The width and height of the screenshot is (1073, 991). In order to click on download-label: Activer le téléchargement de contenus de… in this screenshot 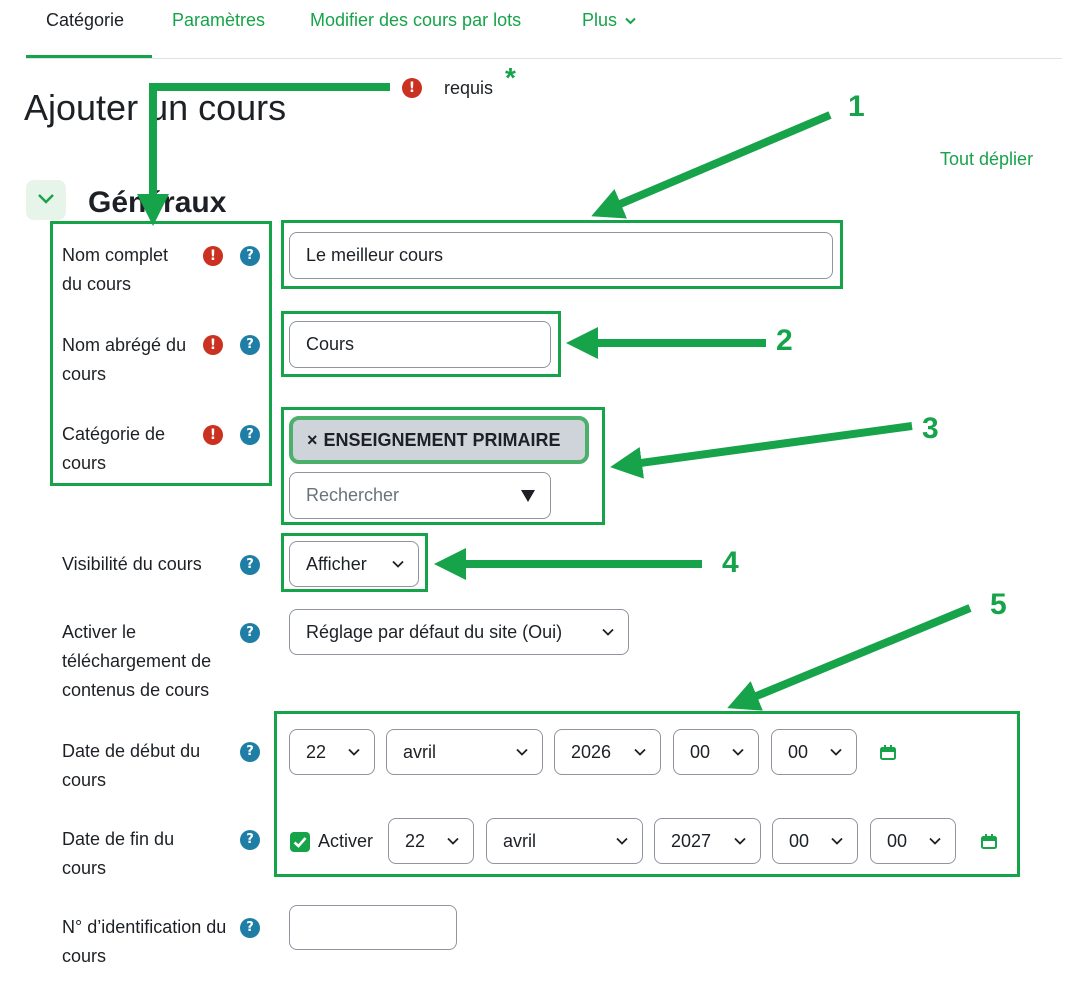, I will do `click(137, 661)`.